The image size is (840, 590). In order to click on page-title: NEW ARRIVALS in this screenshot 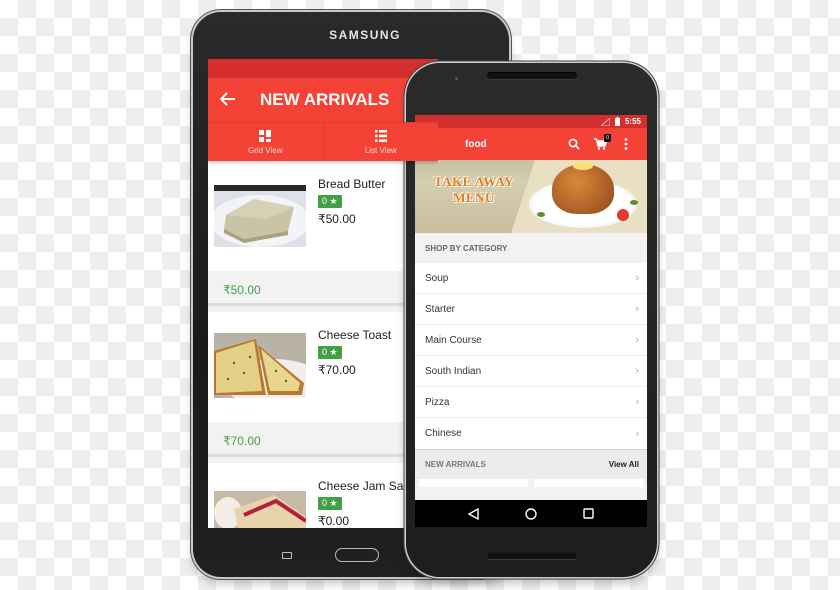, I will do `click(325, 99)`.